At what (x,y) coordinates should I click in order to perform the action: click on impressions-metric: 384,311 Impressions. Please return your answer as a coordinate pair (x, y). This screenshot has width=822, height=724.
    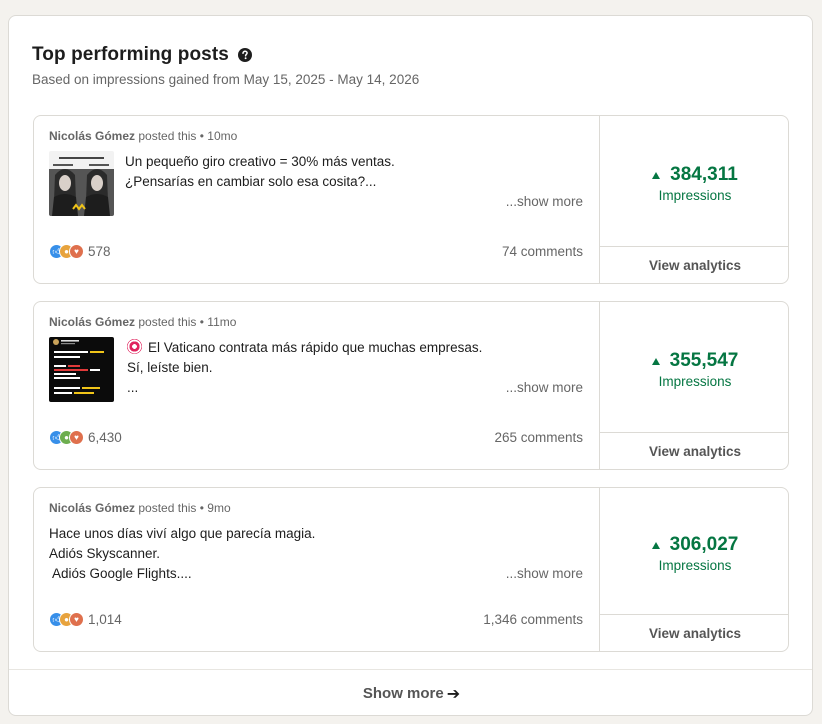
    Looking at the image, I should click on (694, 183).